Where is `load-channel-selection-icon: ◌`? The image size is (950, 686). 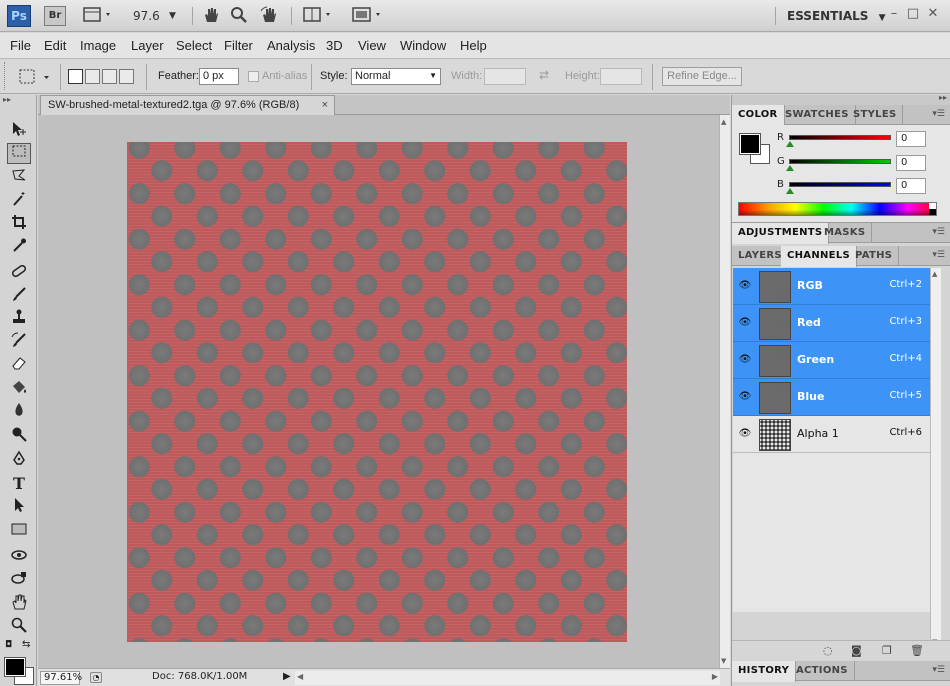
load-channel-selection-icon: ◌ is located at coordinates (828, 650).